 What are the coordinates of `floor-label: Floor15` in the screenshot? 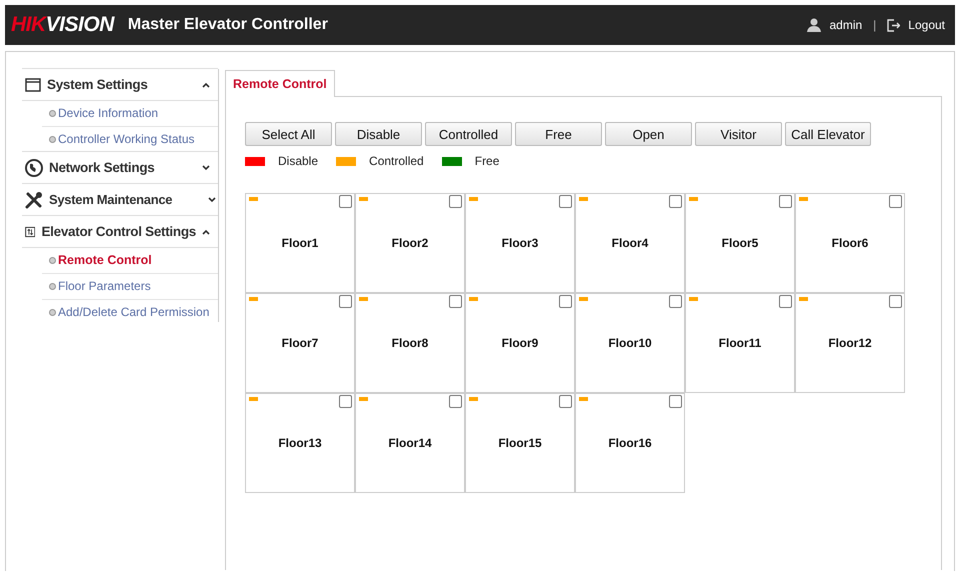 It's located at (520, 443).